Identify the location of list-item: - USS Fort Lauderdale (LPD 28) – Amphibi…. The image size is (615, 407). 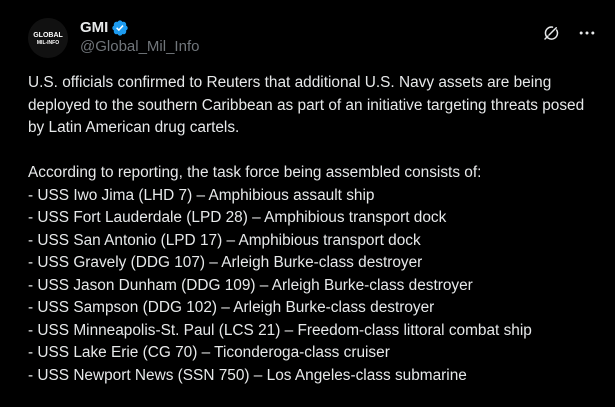
(237, 217).